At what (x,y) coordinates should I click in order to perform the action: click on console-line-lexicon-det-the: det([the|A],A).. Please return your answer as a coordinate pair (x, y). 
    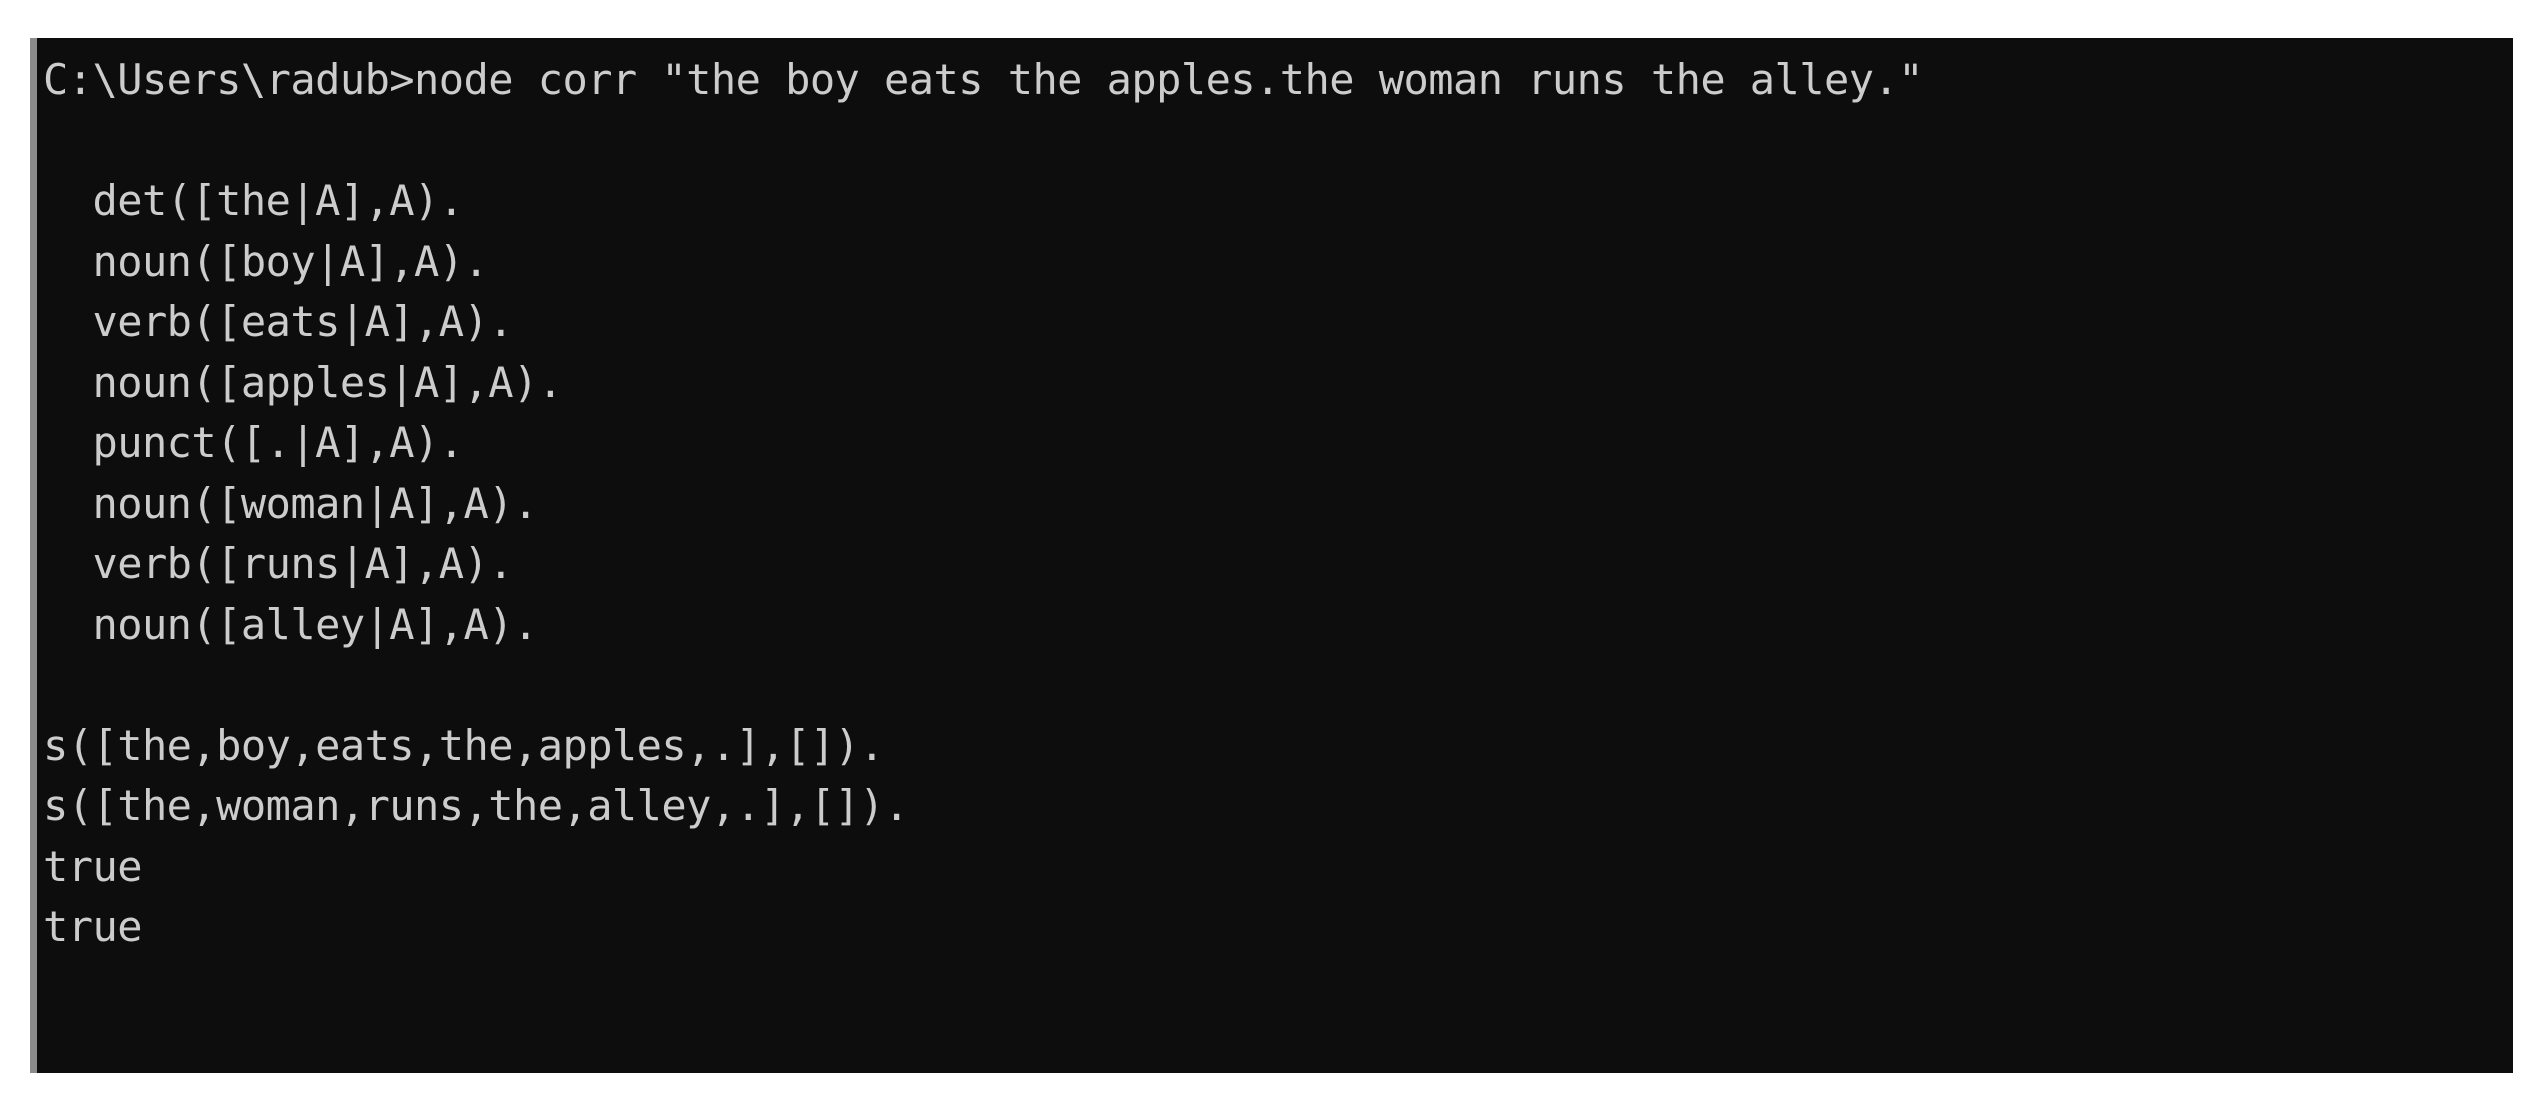
    Looking at the image, I should click on (253, 200).